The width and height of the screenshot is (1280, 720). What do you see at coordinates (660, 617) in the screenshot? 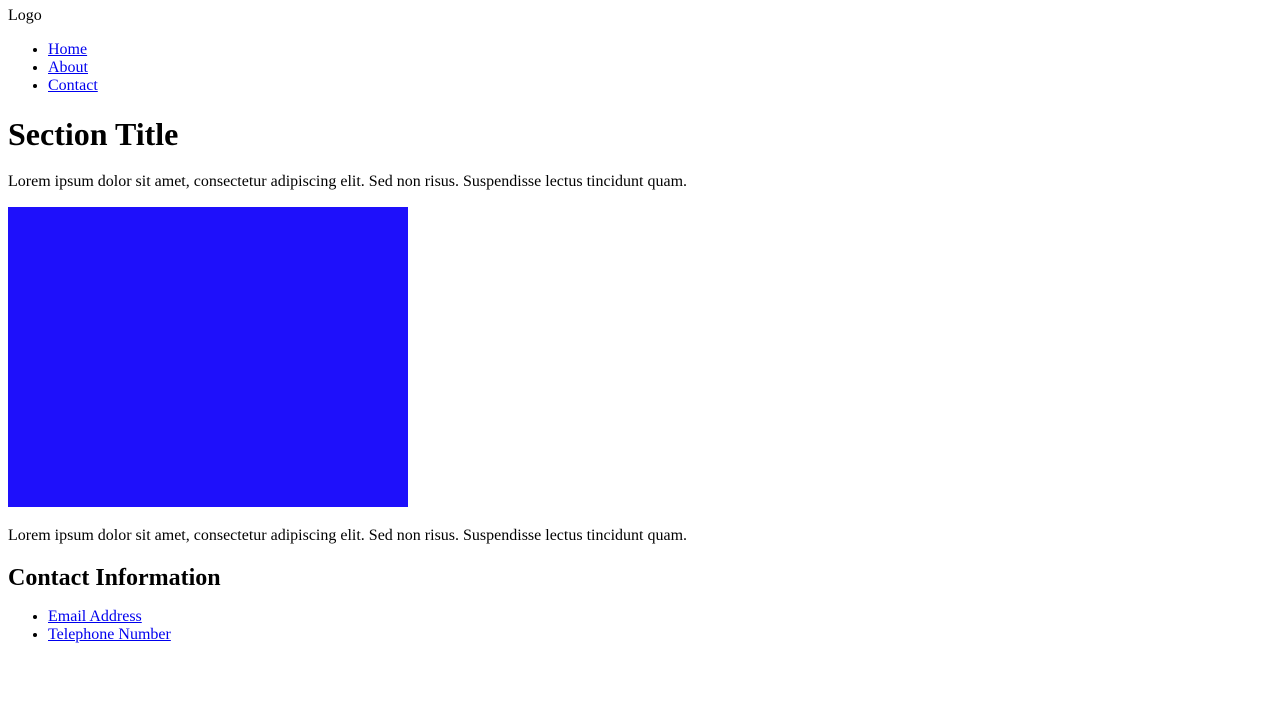
I see `contact-item-email: Email Address` at bounding box center [660, 617].